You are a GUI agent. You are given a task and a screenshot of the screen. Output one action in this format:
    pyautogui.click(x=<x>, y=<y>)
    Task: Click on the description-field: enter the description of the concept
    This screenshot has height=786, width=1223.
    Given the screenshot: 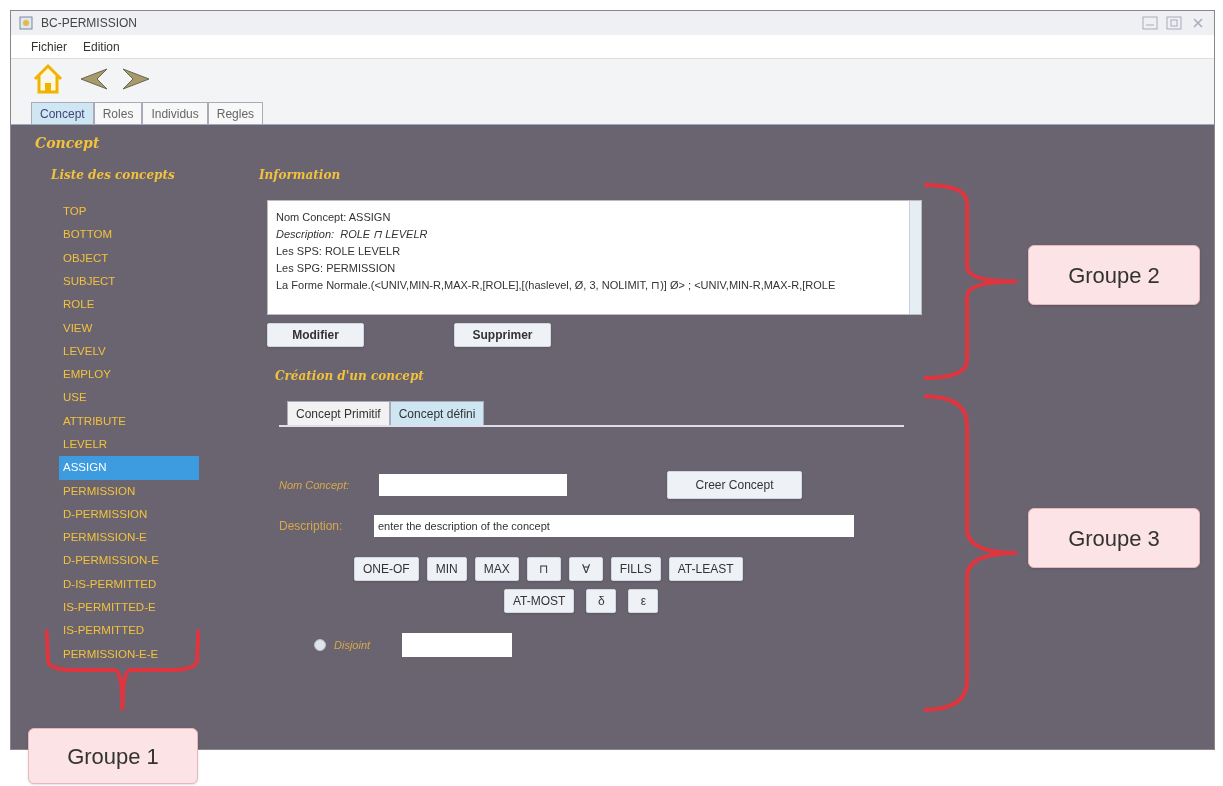 What is the action you would take?
    pyautogui.click(x=614, y=526)
    